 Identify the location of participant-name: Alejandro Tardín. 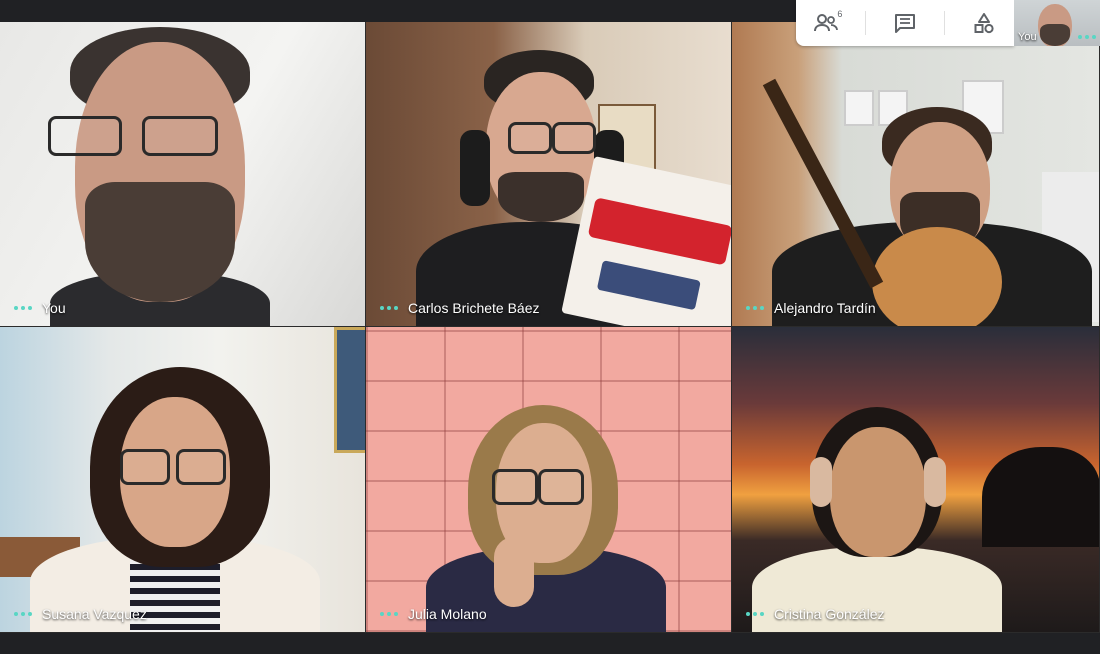
(825, 308).